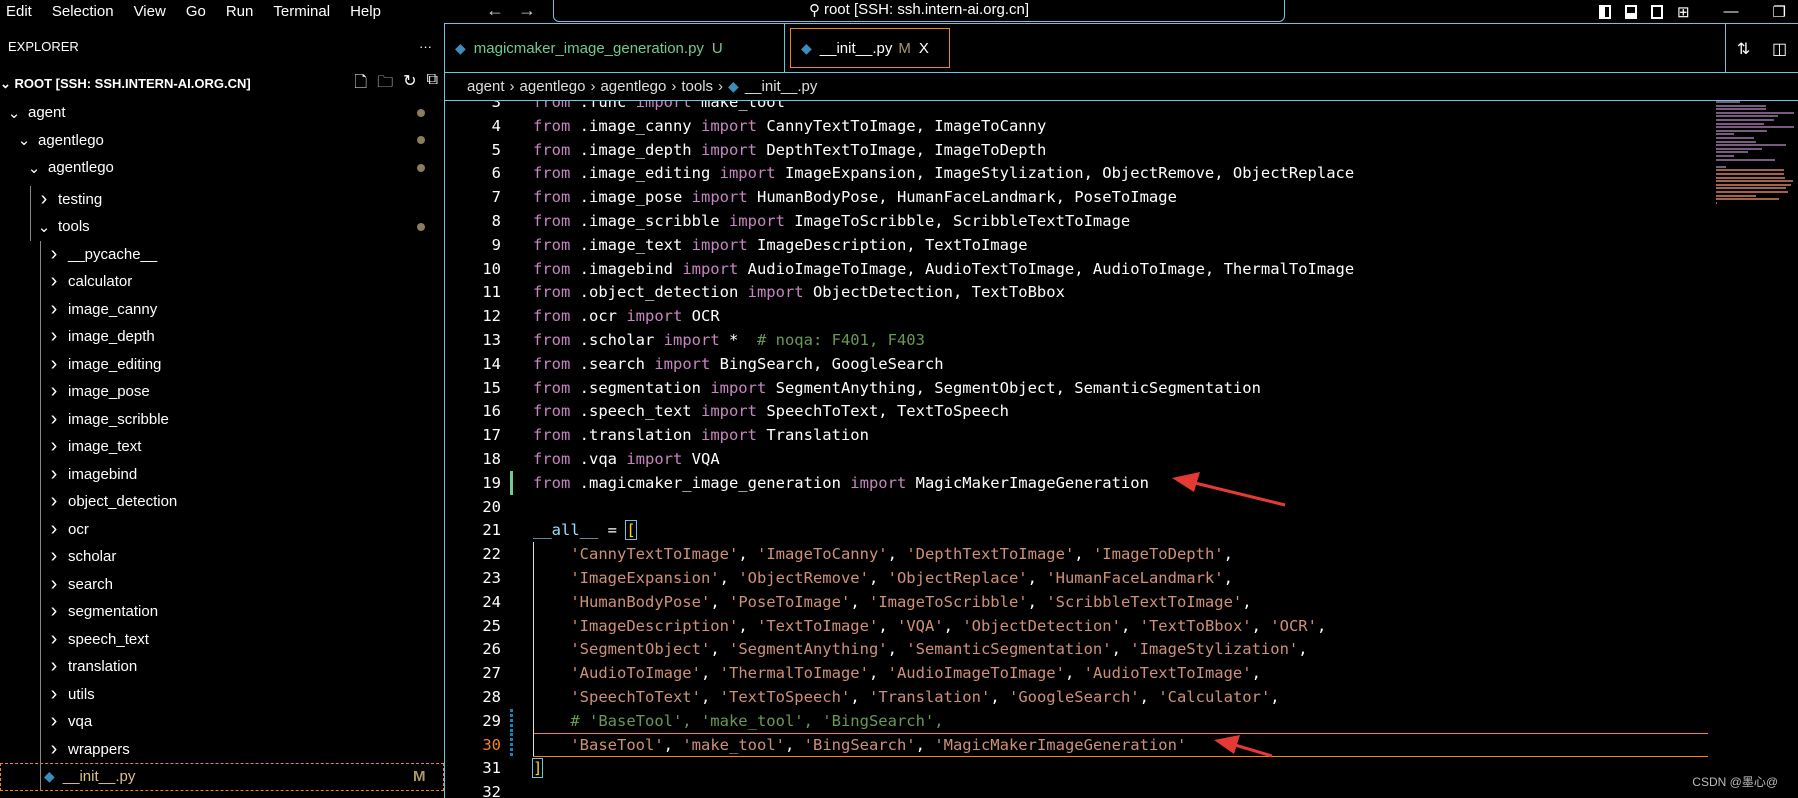  What do you see at coordinates (425, 46) in the screenshot?
I see `more-actions-button: ···` at bounding box center [425, 46].